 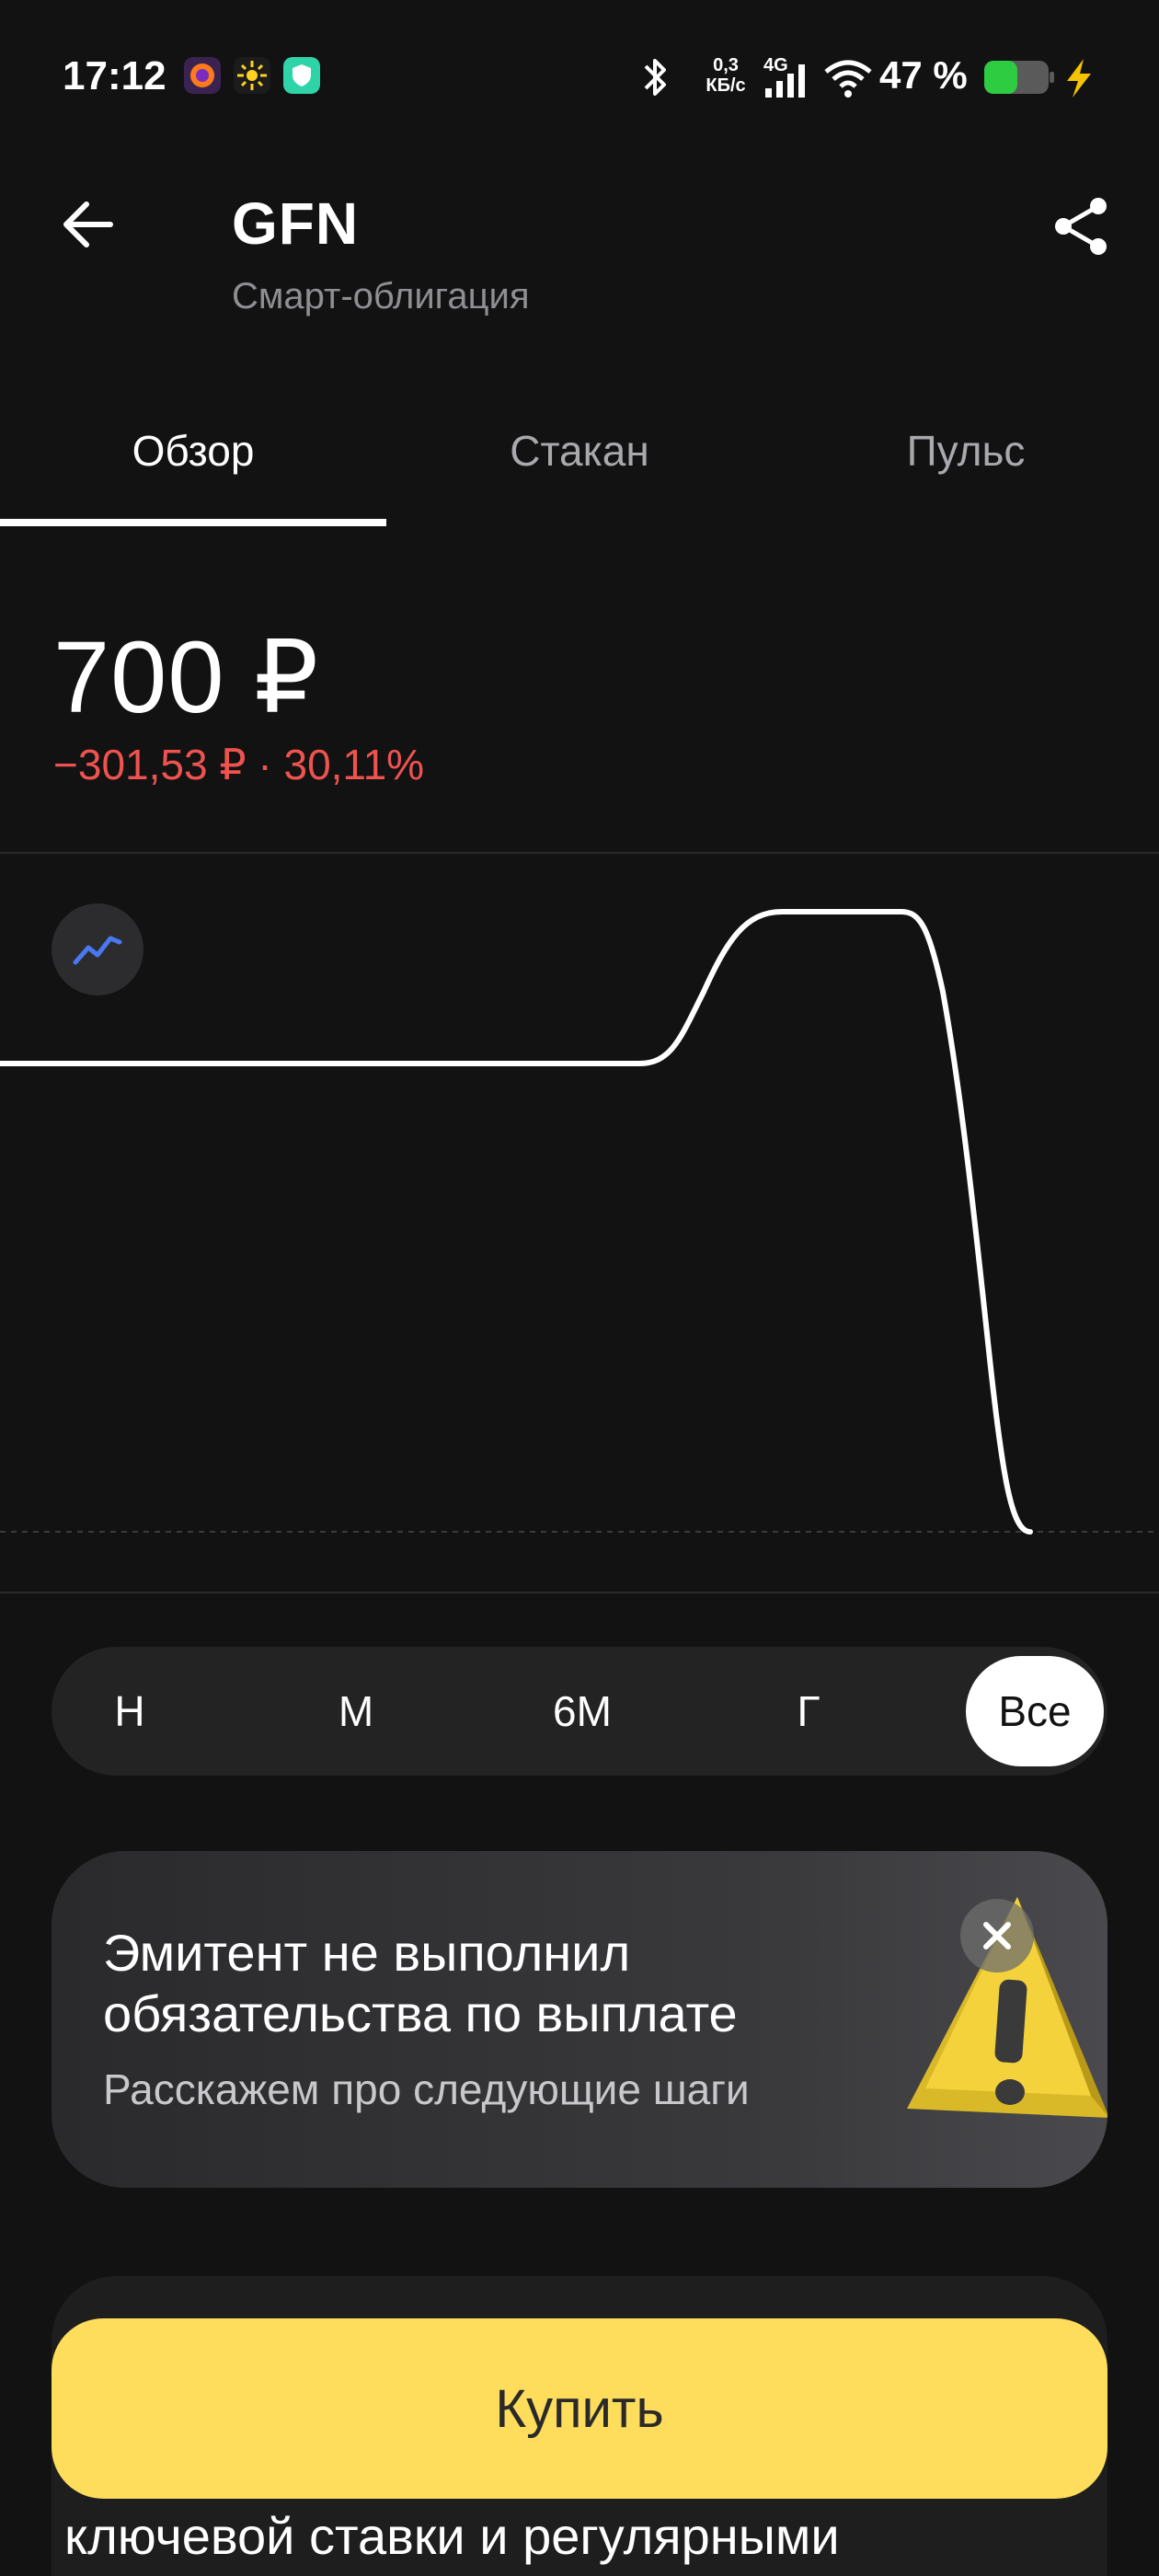 I want to click on share-icon, so click(x=1081, y=226).